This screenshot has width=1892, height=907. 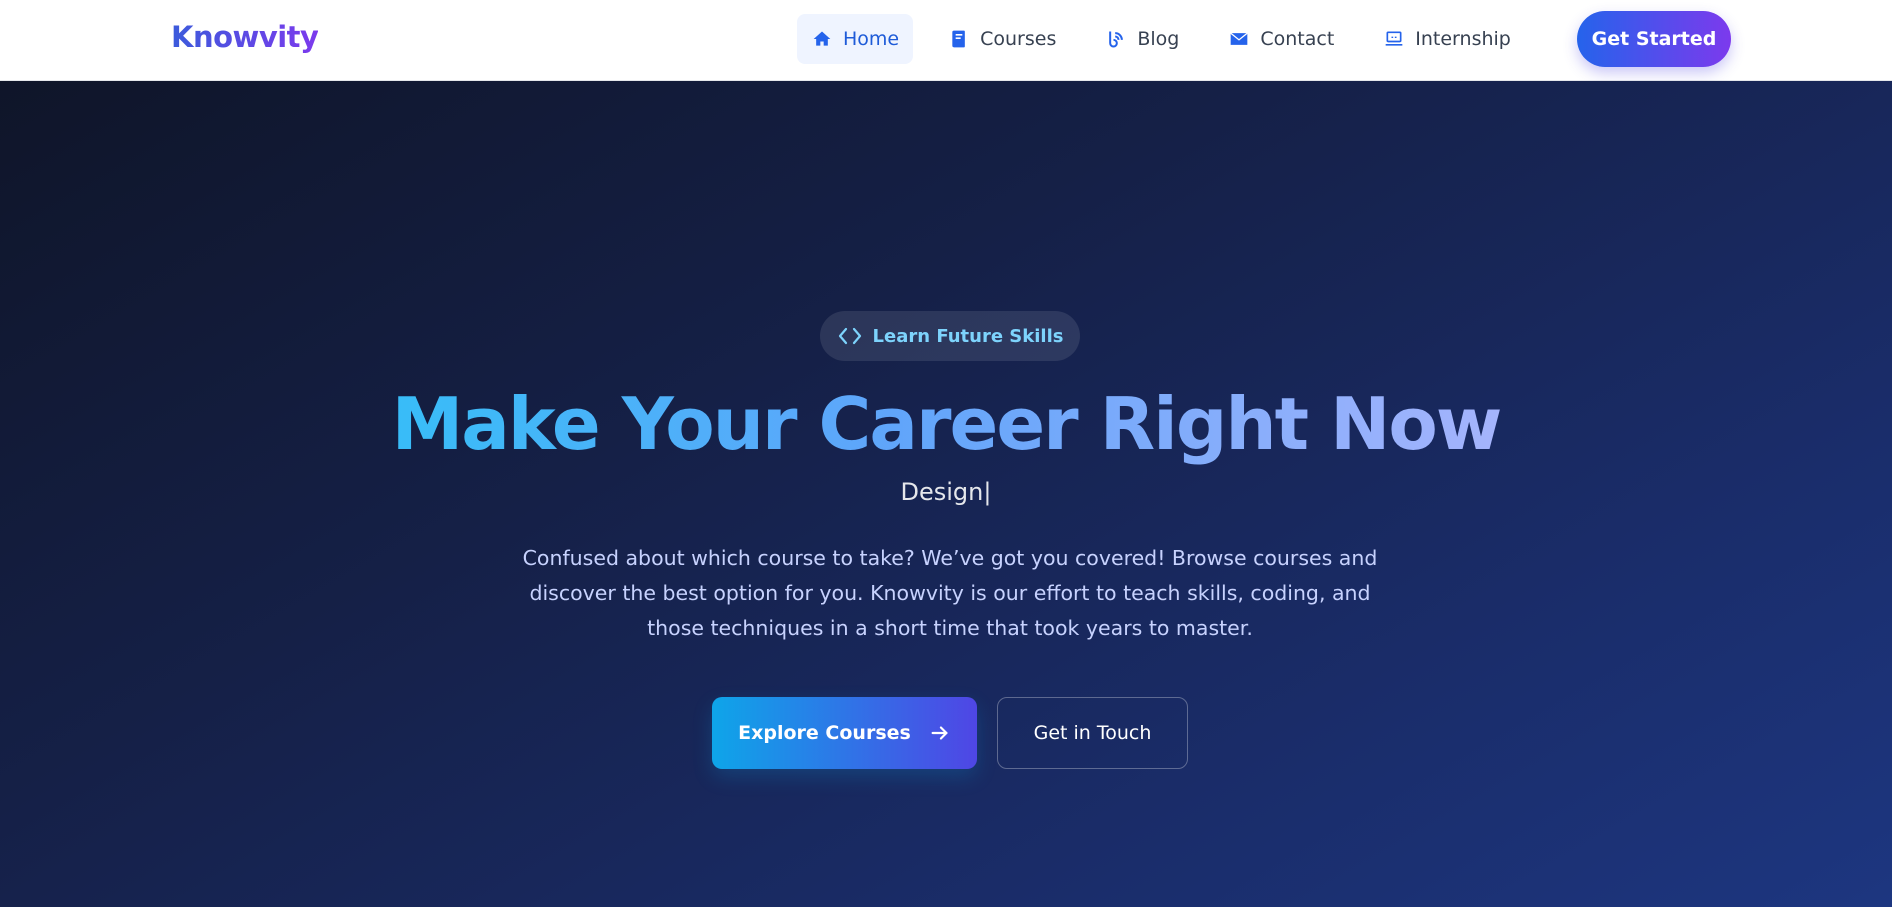 What do you see at coordinates (940, 733) in the screenshot?
I see `arrow-right-icon` at bounding box center [940, 733].